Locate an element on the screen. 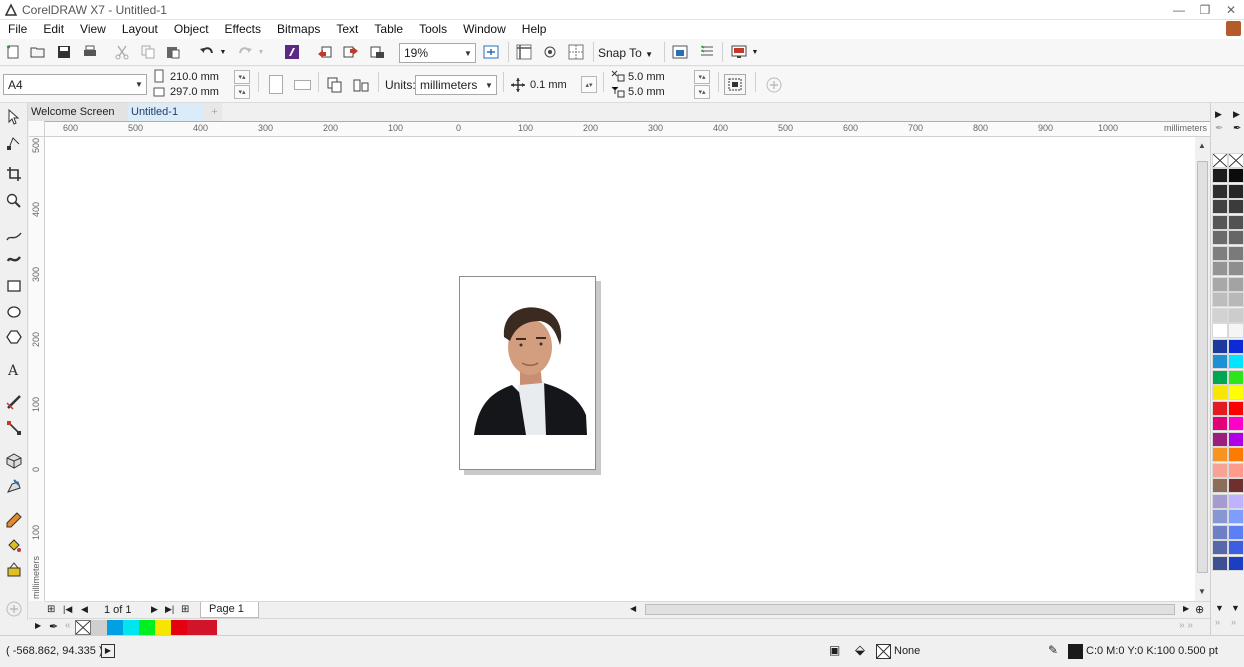  drop-shadow-tool-icon is located at coordinates (14, 461).